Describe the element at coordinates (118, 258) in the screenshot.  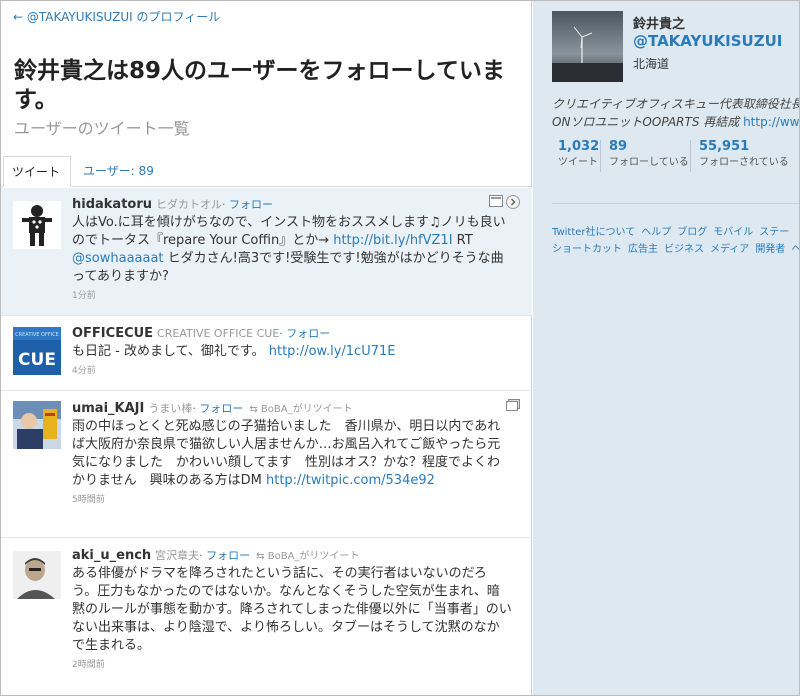
I see `mention-link: @sowhaaaaat` at that location.